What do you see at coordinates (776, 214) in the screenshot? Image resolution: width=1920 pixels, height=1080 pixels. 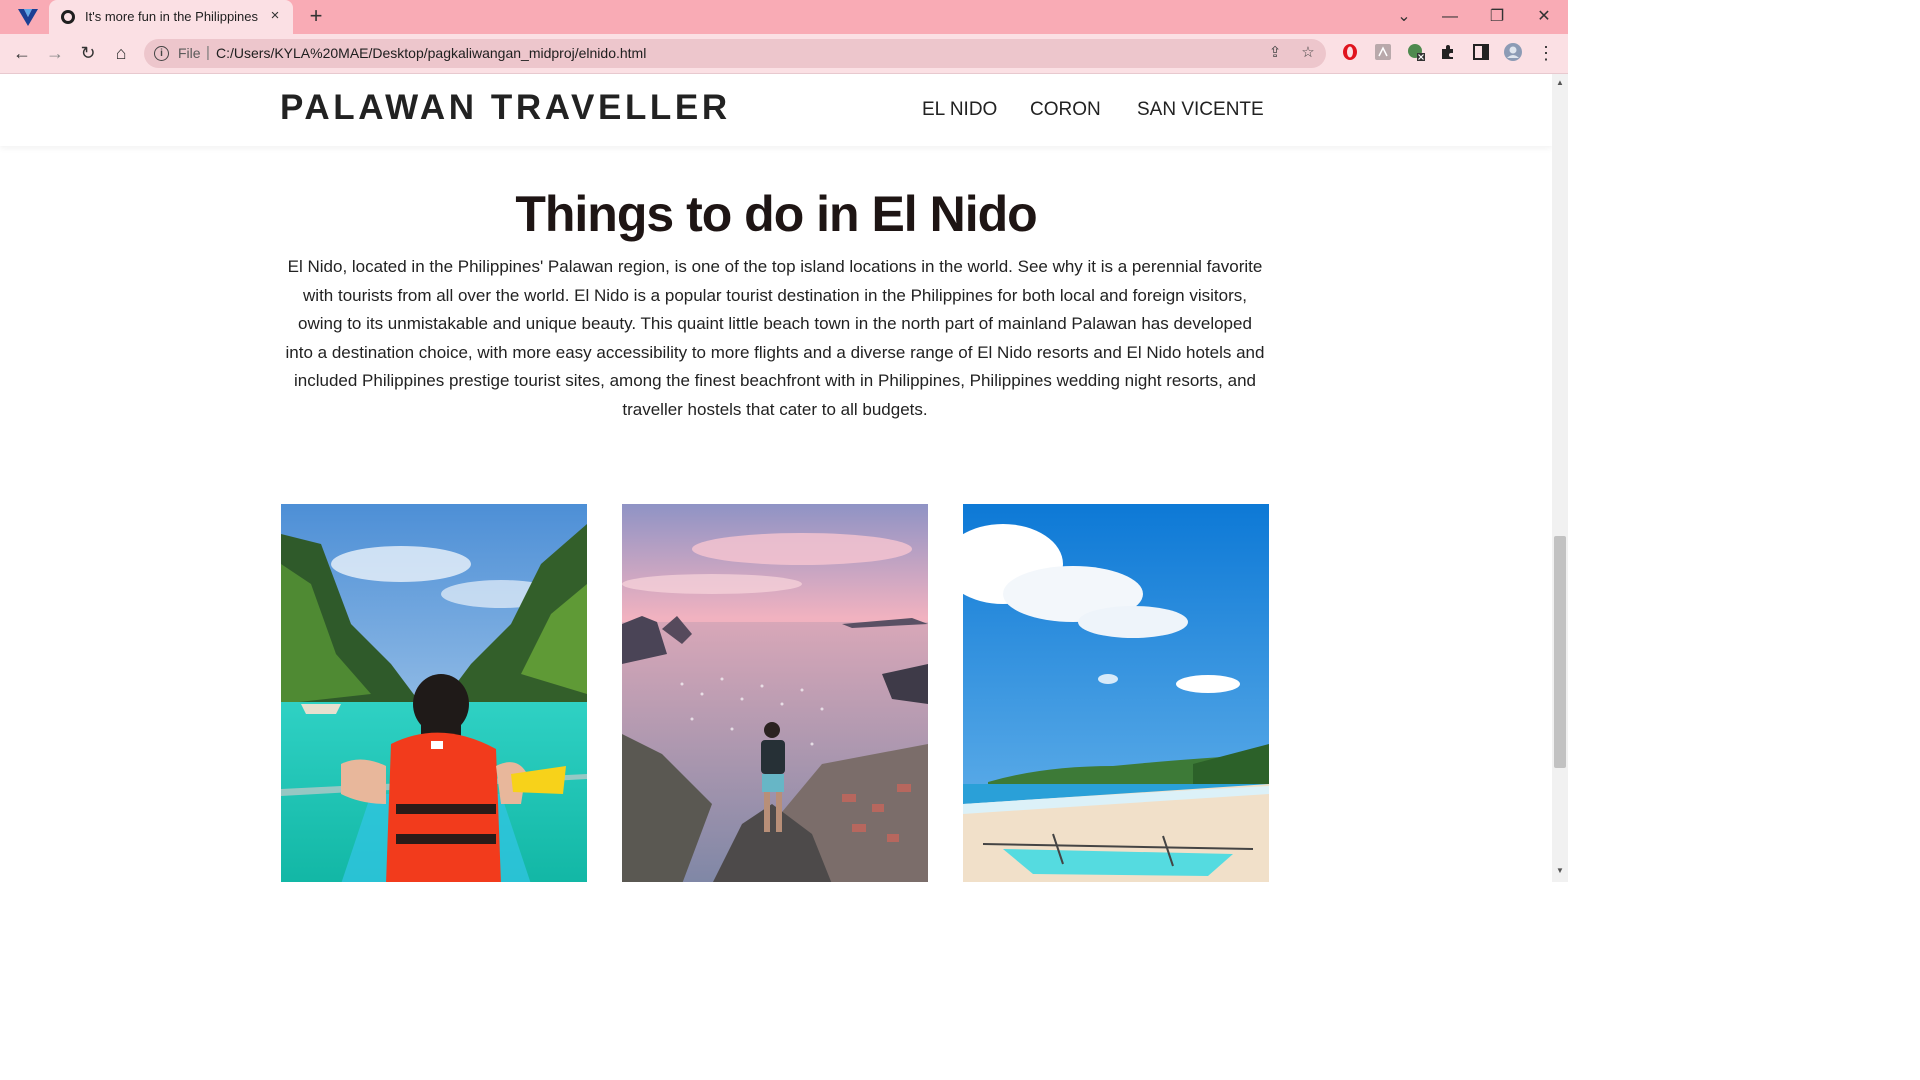 I see `page-title: Things to do in El Nido` at bounding box center [776, 214].